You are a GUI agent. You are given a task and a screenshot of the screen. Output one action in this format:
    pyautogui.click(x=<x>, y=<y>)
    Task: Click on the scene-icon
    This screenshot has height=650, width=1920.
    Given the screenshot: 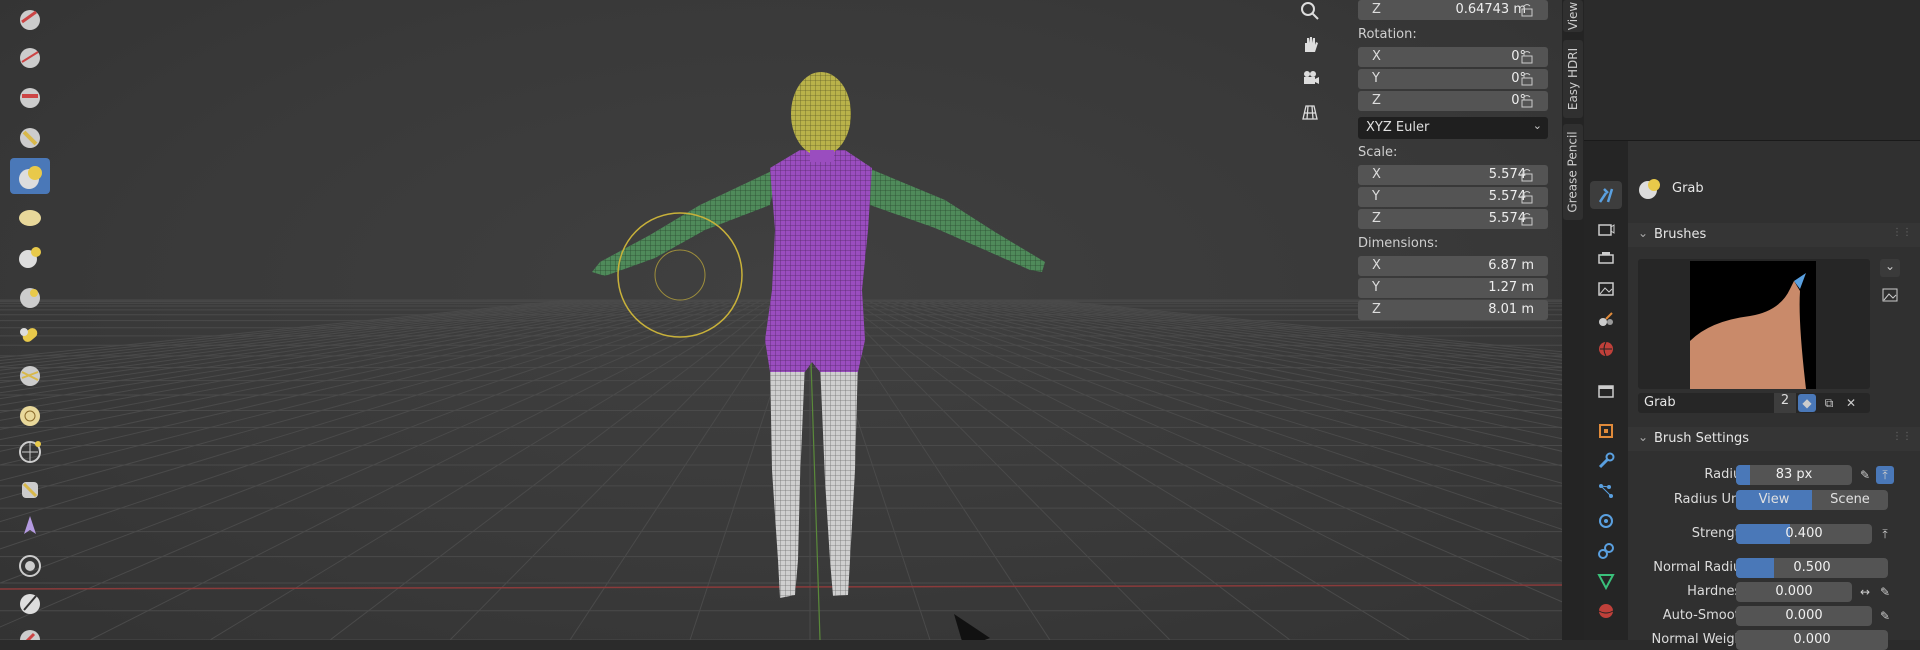 What is the action you would take?
    pyautogui.click(x=1606, y=319)
    